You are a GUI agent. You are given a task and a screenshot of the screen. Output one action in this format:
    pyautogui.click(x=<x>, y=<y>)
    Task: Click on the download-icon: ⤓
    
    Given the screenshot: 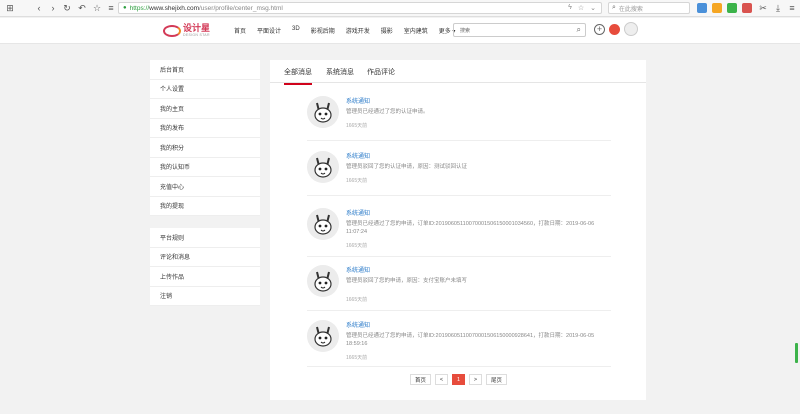 What is the action you would take?
    pyautogui.click(x=778, y=8)
    